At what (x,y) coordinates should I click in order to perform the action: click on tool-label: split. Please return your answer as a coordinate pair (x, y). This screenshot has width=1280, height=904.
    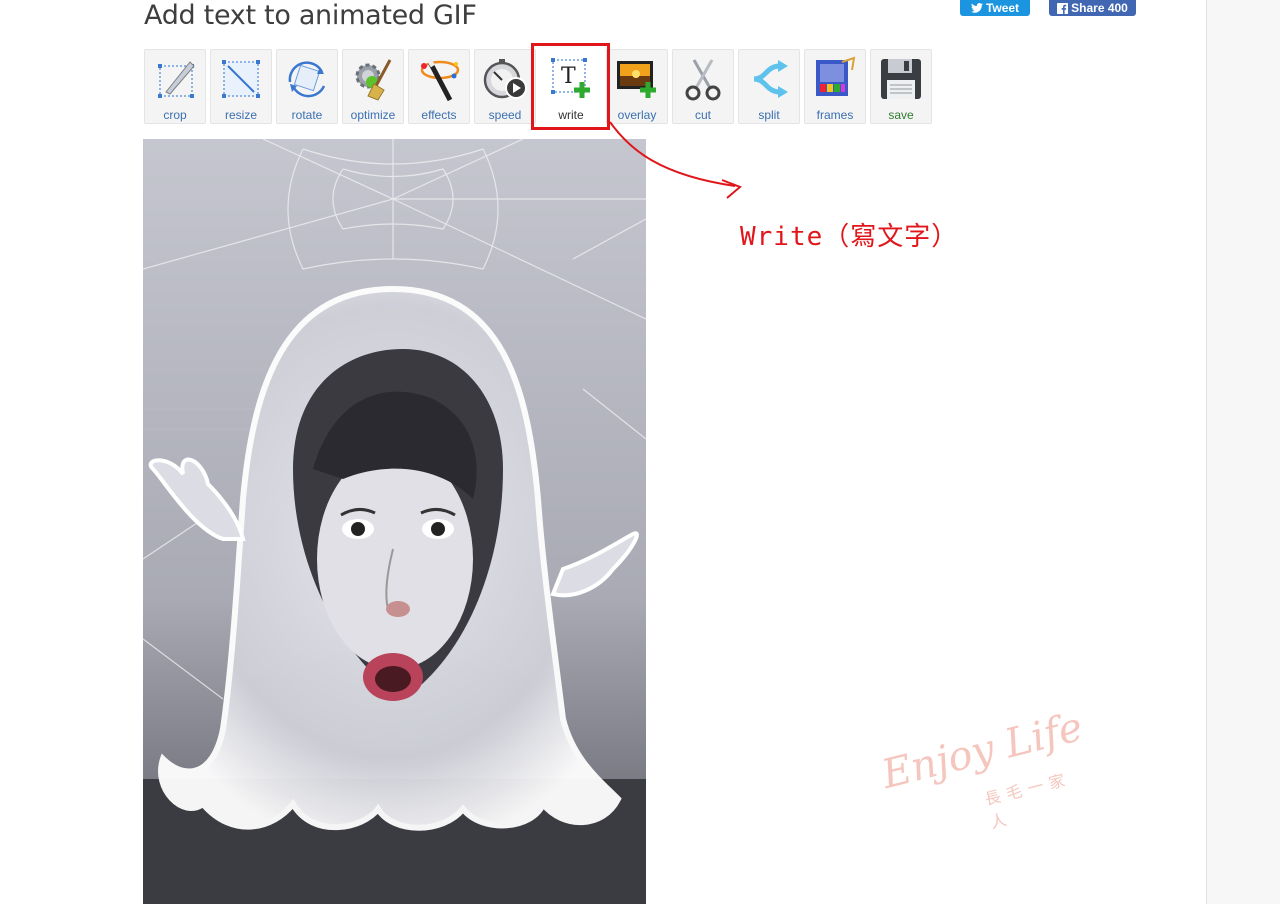
    Looking at the image, I should click on (769, 115).